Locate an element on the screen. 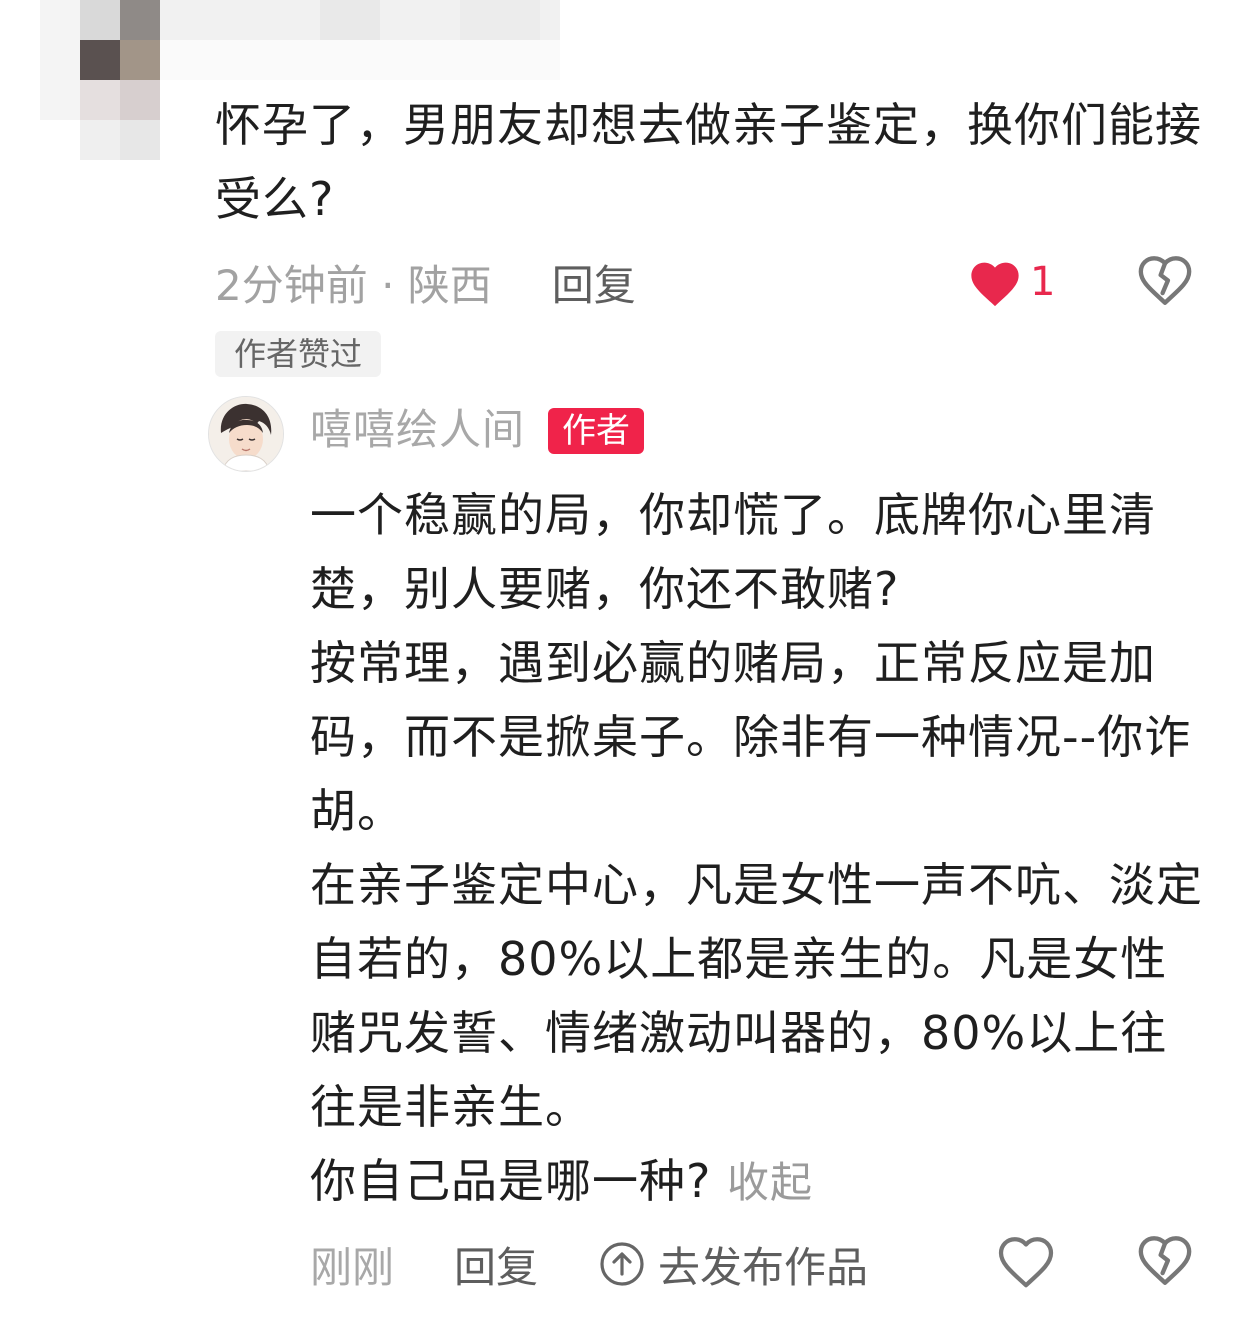  publish-work-button: 去发布作品 is located at coordinates (733, 1264).